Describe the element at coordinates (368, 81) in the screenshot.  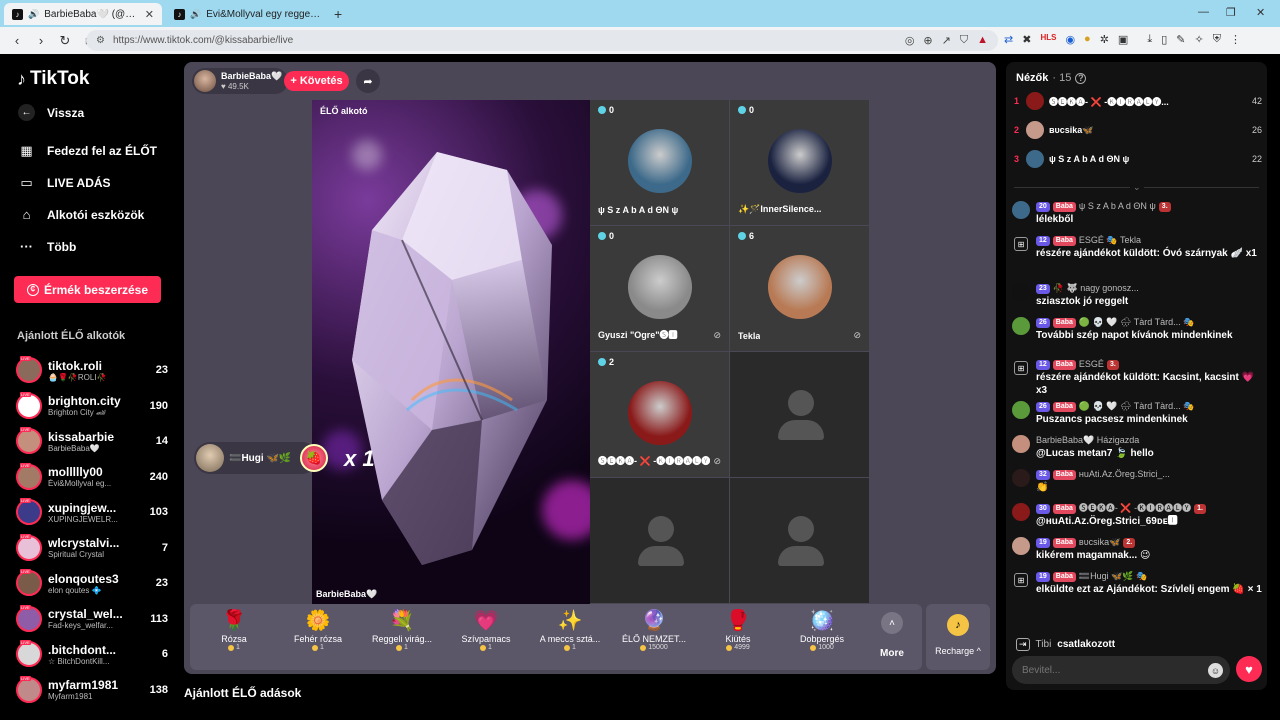
I see `share-icon: ➦` at that location.